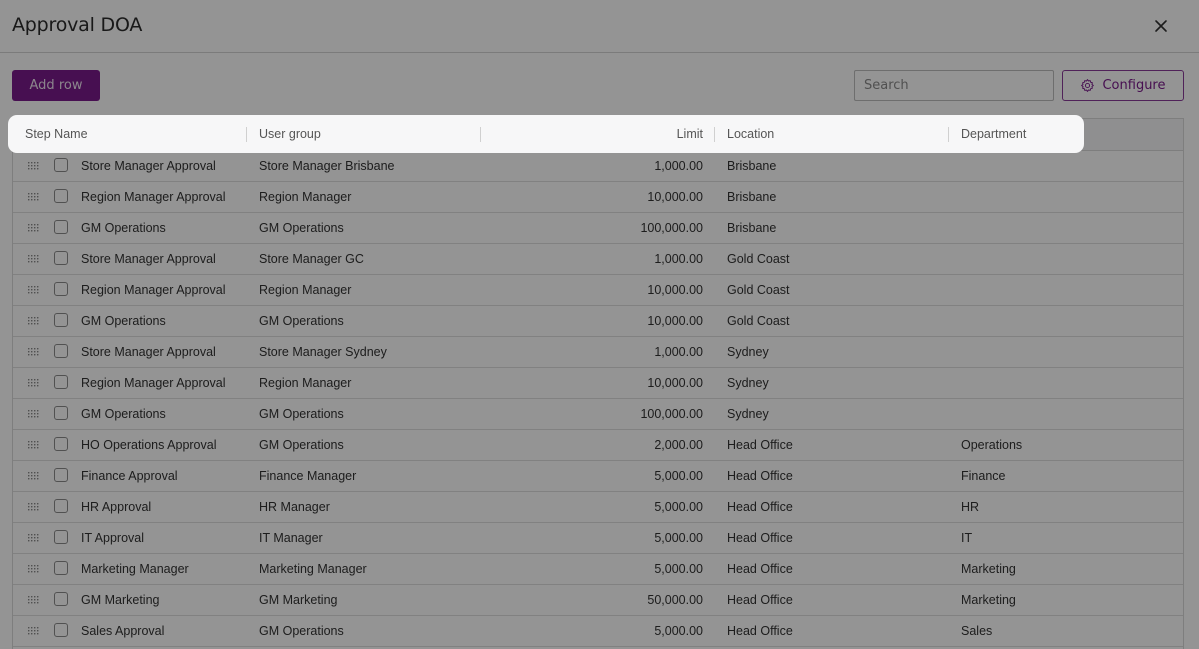 Image resolution: width=1199 pixels, height=649 pixels. I want to click on cell-department: Operations, so click(1071, 445).